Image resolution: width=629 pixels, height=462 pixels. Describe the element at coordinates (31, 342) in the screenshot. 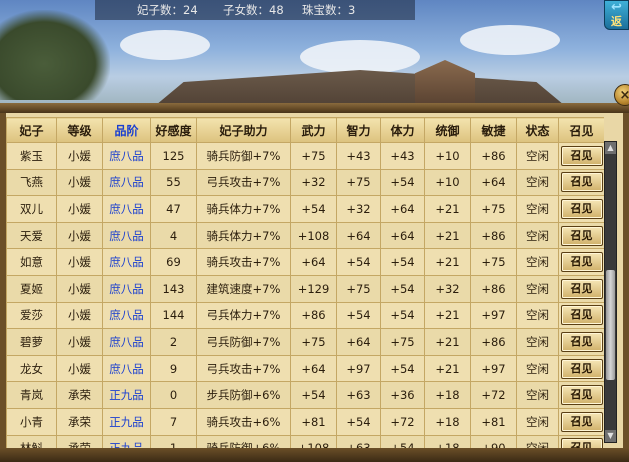

I see `cell-name: 碧萝` at that location.